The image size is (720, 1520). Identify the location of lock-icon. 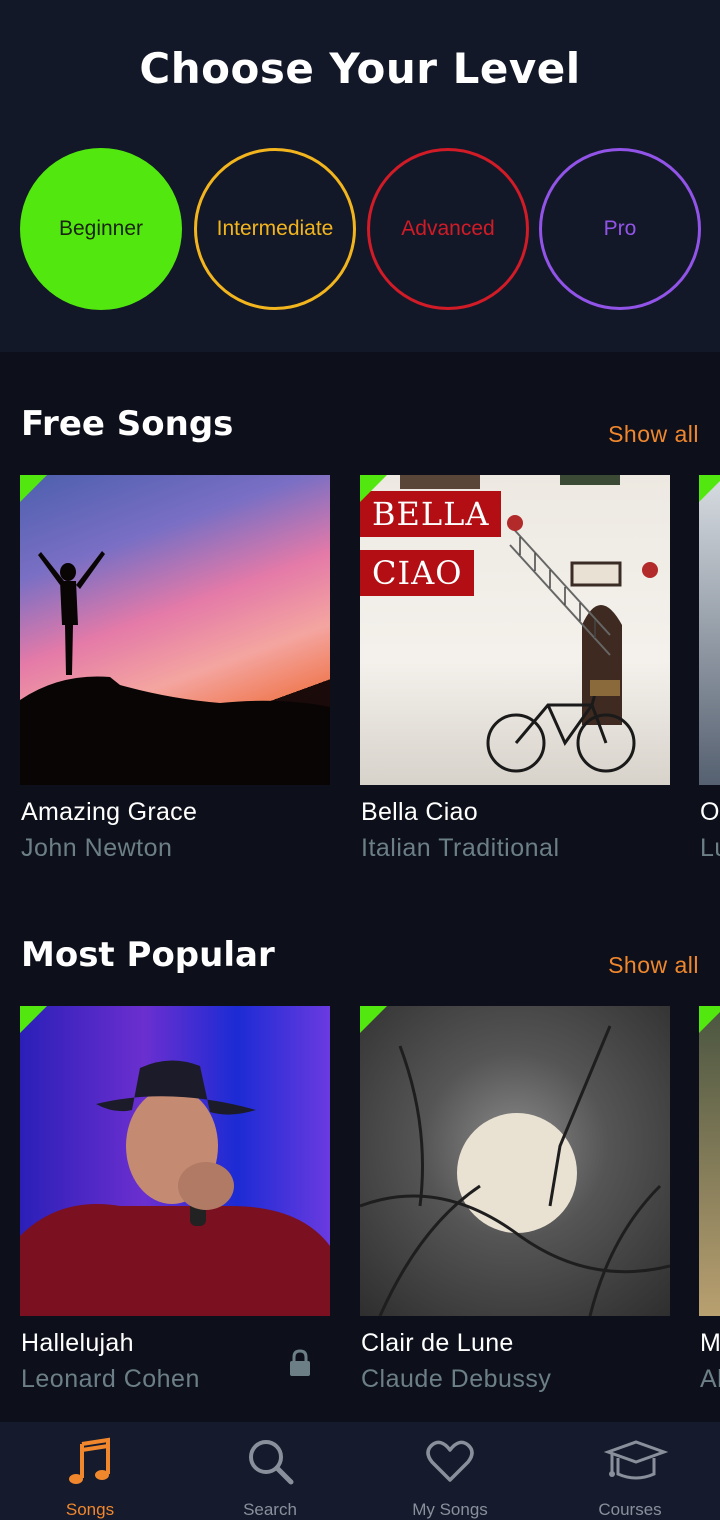
(300, 1362).